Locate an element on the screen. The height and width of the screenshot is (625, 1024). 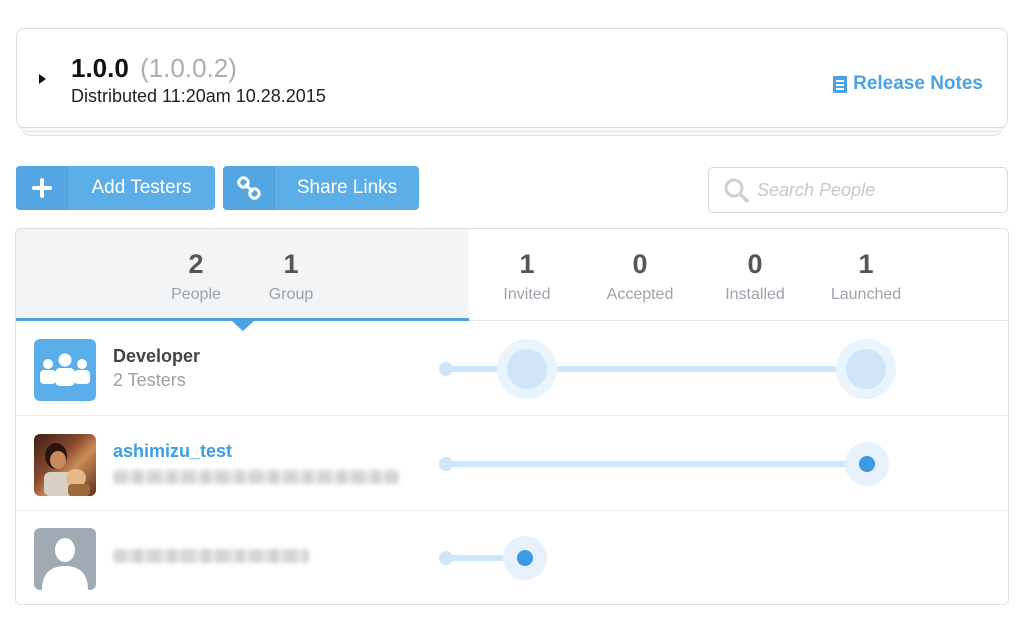
distributed-date: Distributed 11:20am 10.28.2015 is located at coordinates (198, 96).